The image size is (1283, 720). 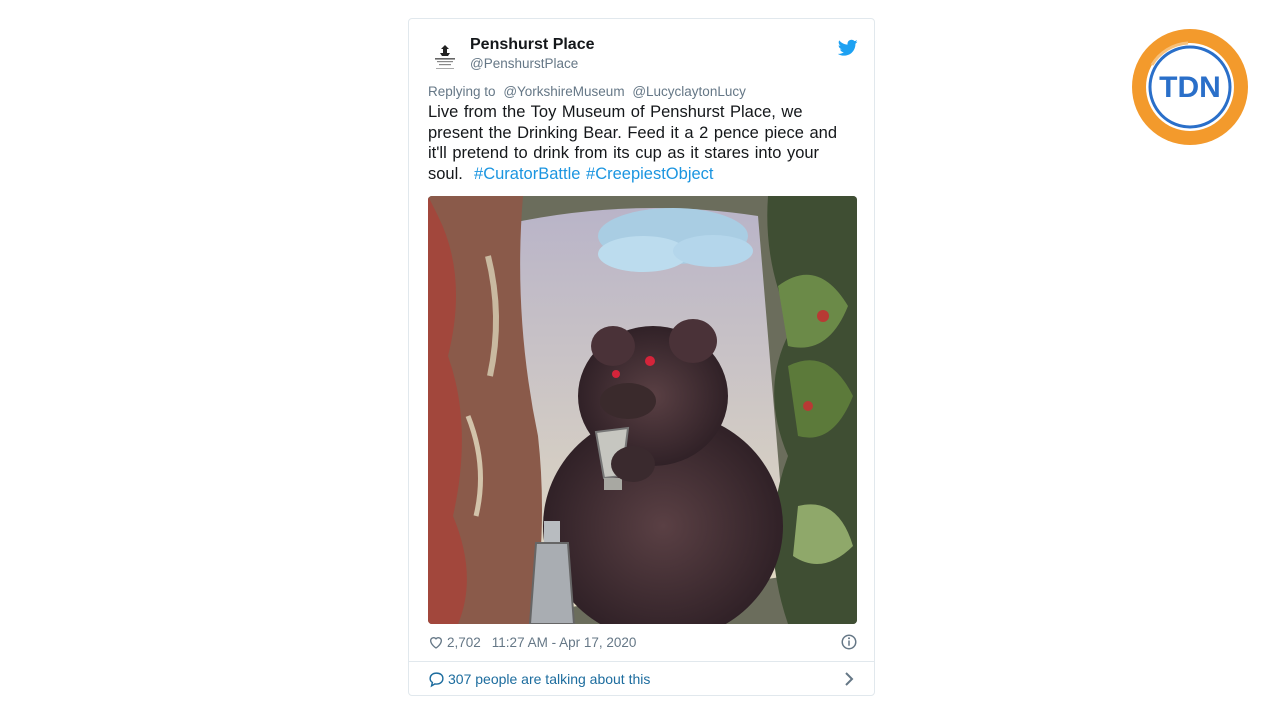 I want to click on author-name: Penshurst Place, so click(x=532, y=45).